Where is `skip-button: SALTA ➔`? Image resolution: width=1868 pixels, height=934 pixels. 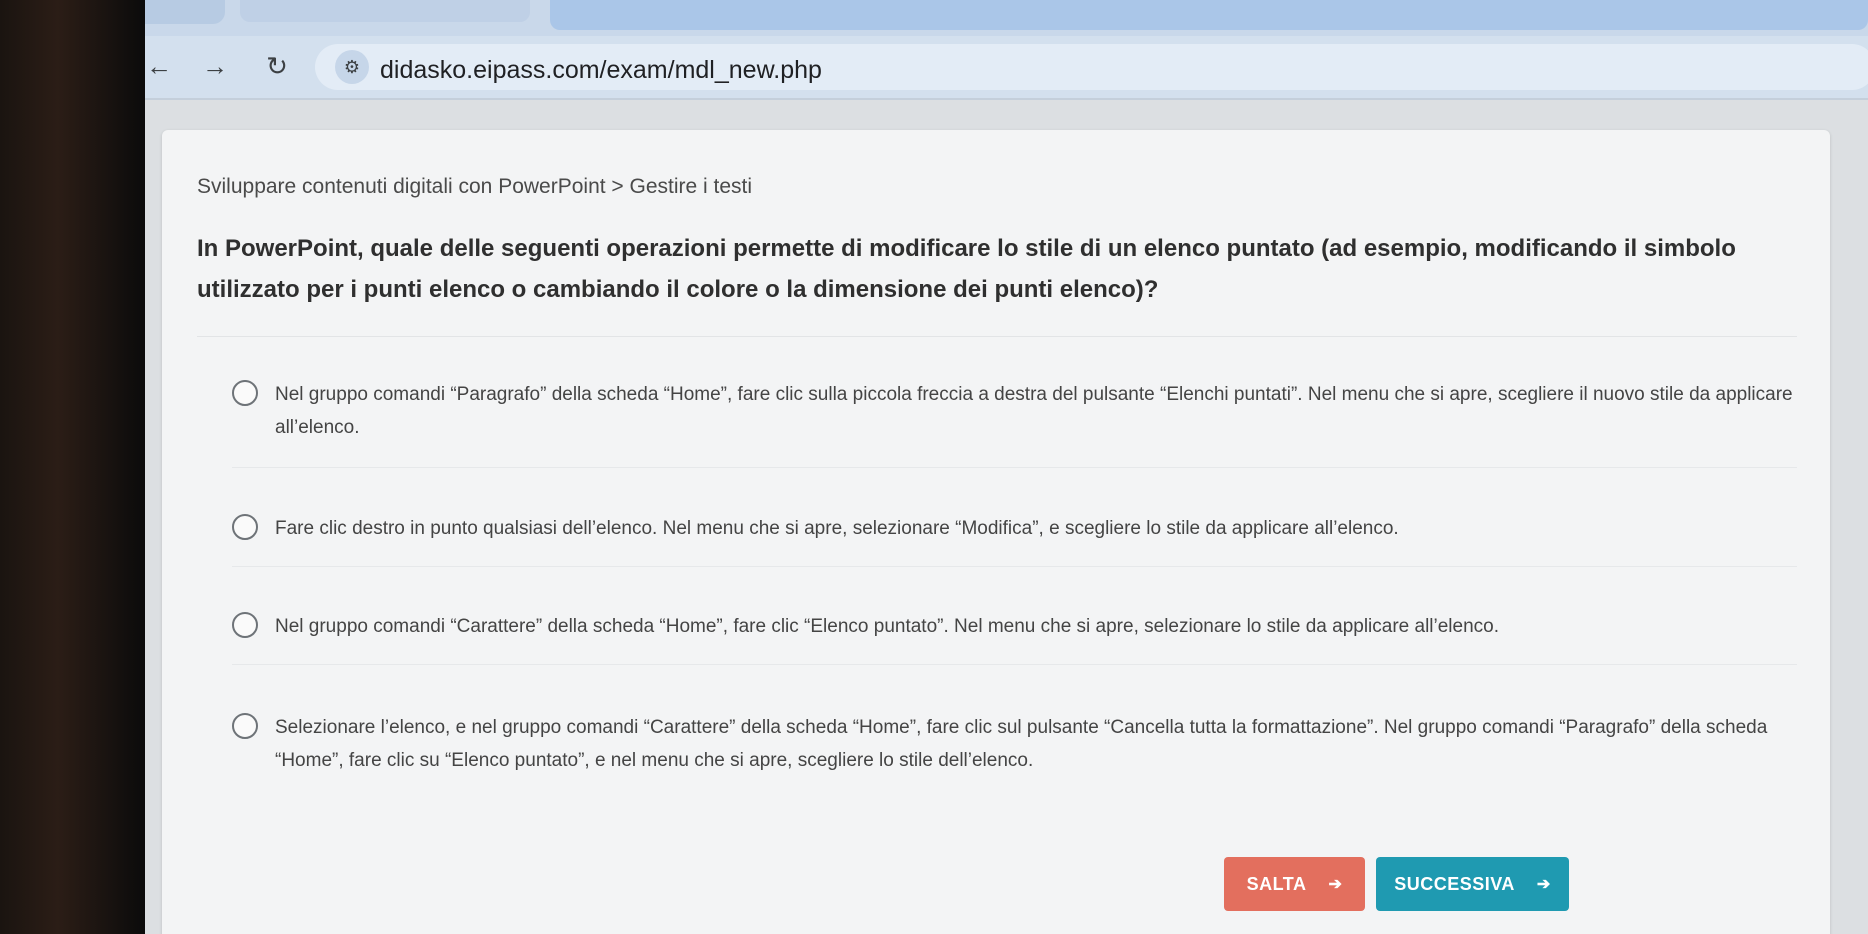
skip-button: SALTA ➔ is located at coordinates (1294, 884).